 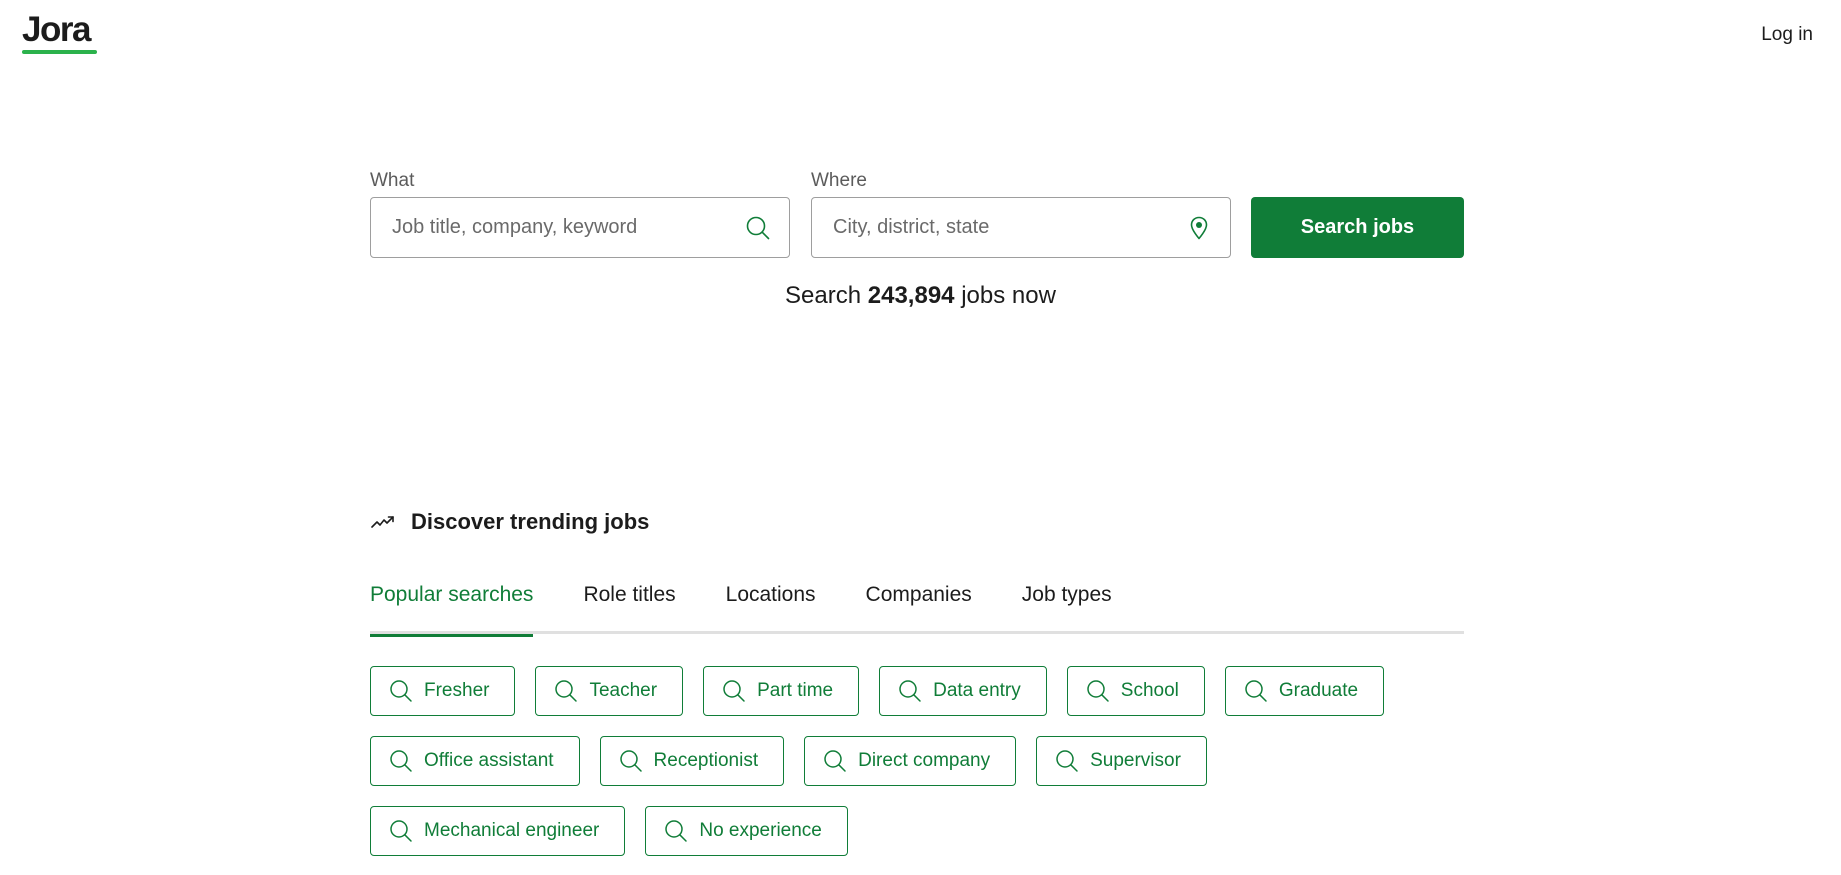 I want to click on chip-label: Receptionist, so click(x=706, y=760).